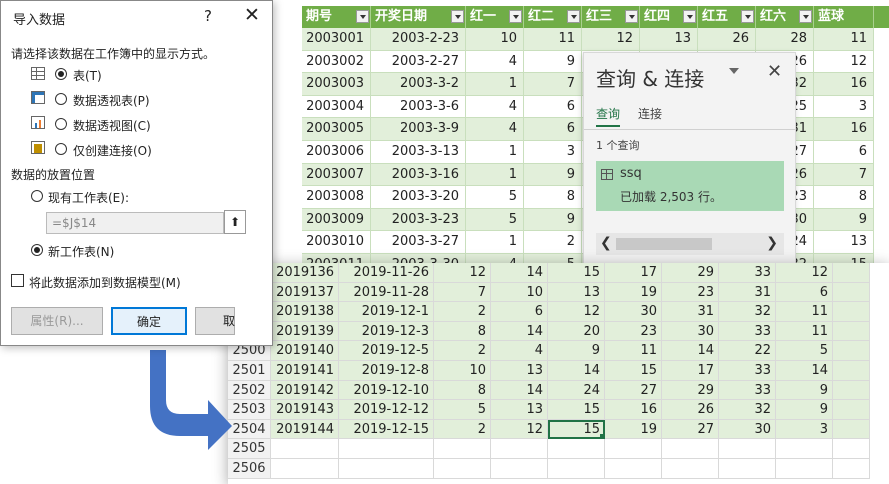 The image size is (889, 484). I want to click on table-cell: 16, so click(844, 129).